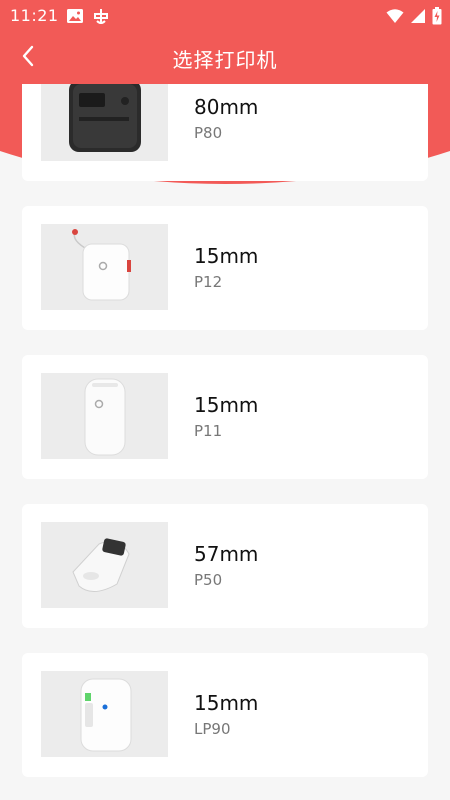 This screenshot has width=450, height=800. Describe the element at coordinates (208, 133) in the screenshot. I see `printer-model: P80` at that location.